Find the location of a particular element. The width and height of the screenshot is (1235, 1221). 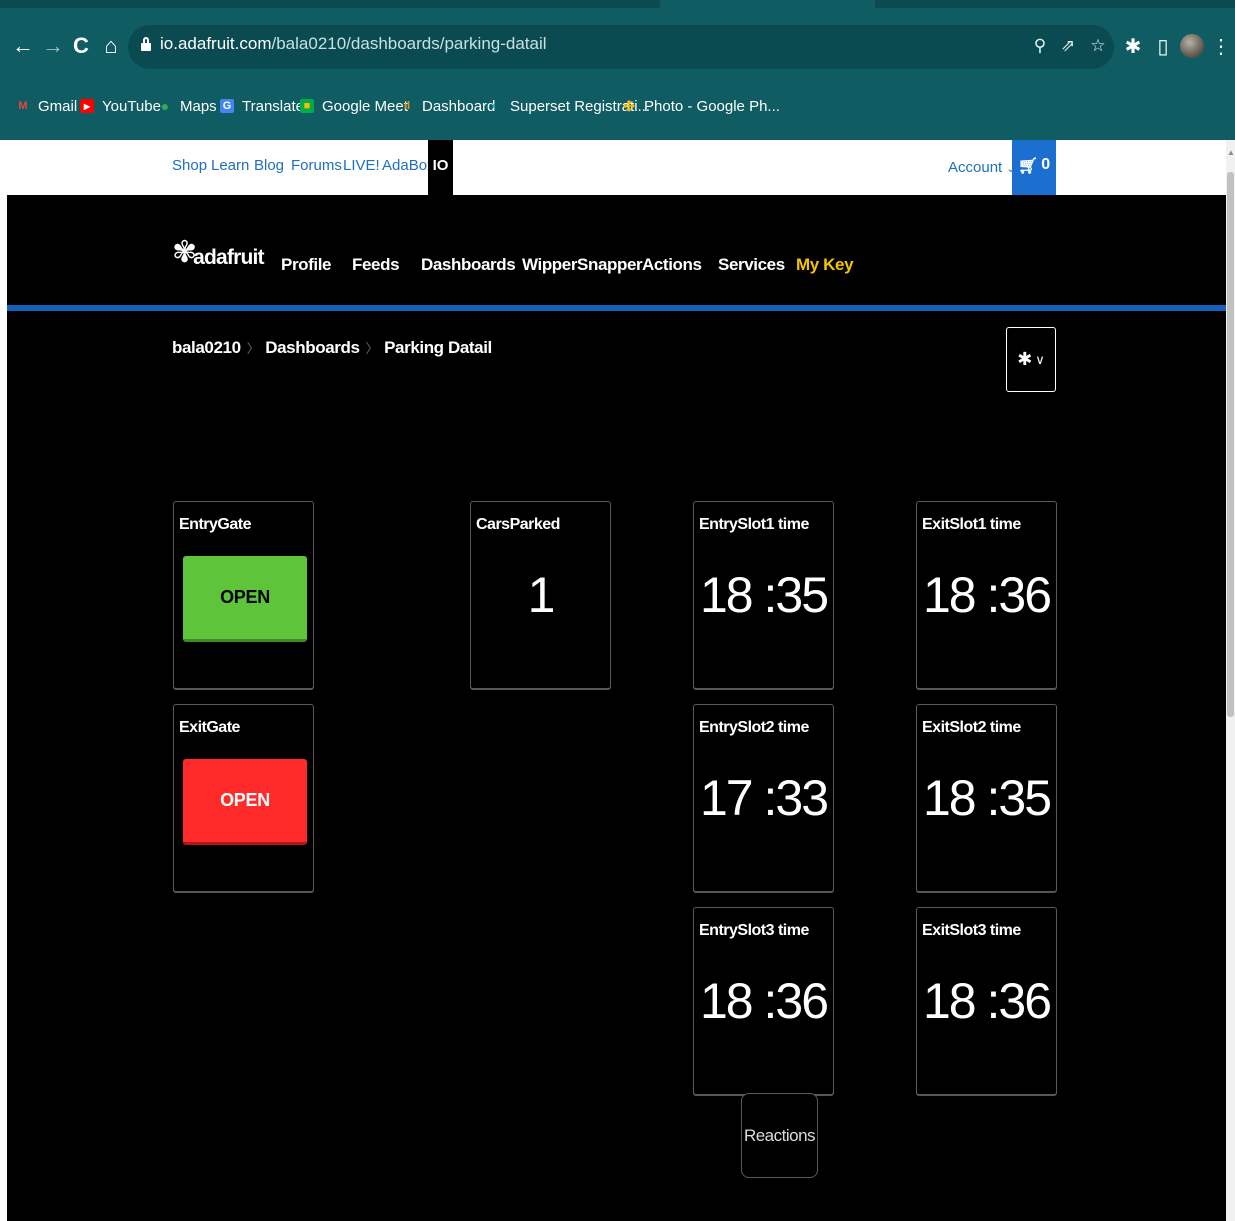

bookmark-star-icon: ☆ is located at coordinates (1098, 46).